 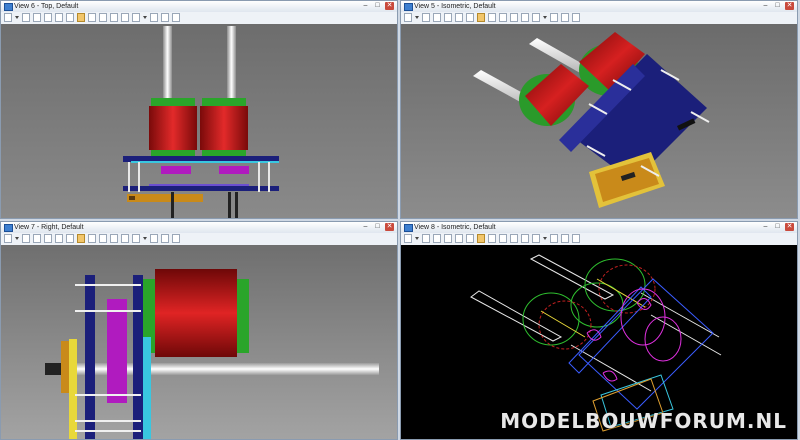 I want to click on viewport-title: View 7 - Right, Default, so click(x=49, y=227).